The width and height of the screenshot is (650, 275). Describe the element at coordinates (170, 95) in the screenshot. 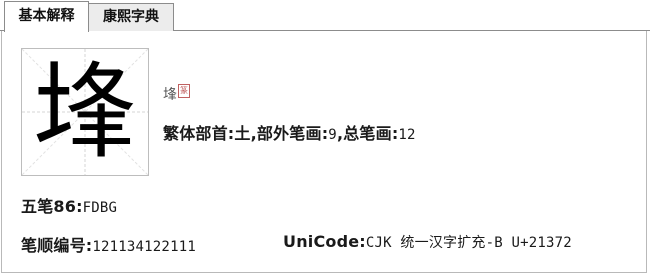

I see `small-character: 埄` at that location.